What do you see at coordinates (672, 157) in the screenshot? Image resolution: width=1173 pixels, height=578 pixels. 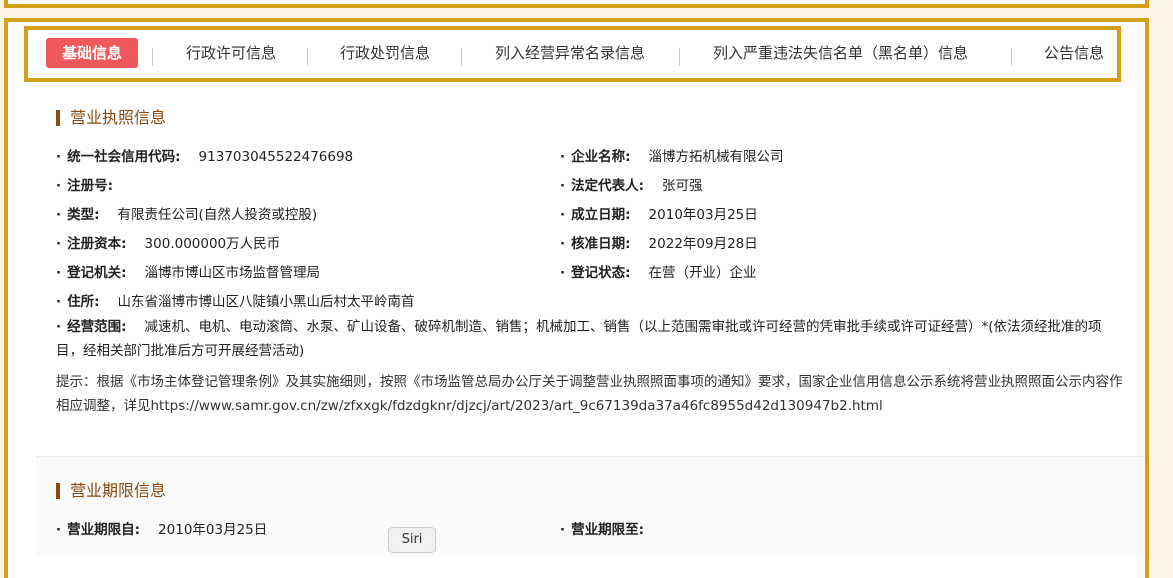 I see `field-company-name: · 企业名称: 淄博方拓机械有限公司` at bounding box center [672, 157].